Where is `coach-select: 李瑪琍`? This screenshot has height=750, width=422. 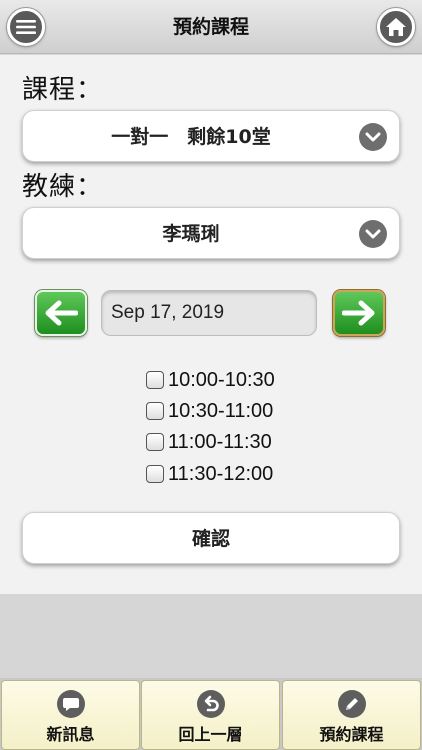 coach-select: 李瑪琍 is located at coordinates (211, 233).